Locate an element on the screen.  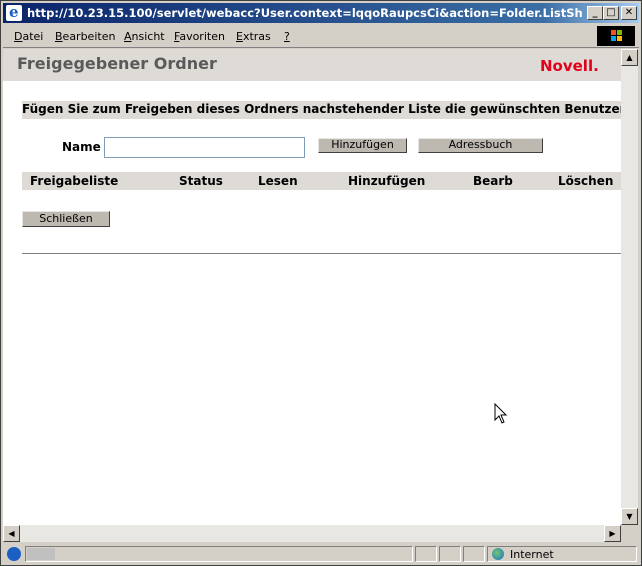
page-header: Freigegebener Ordner Novell. is located at coordinates (312, 65).